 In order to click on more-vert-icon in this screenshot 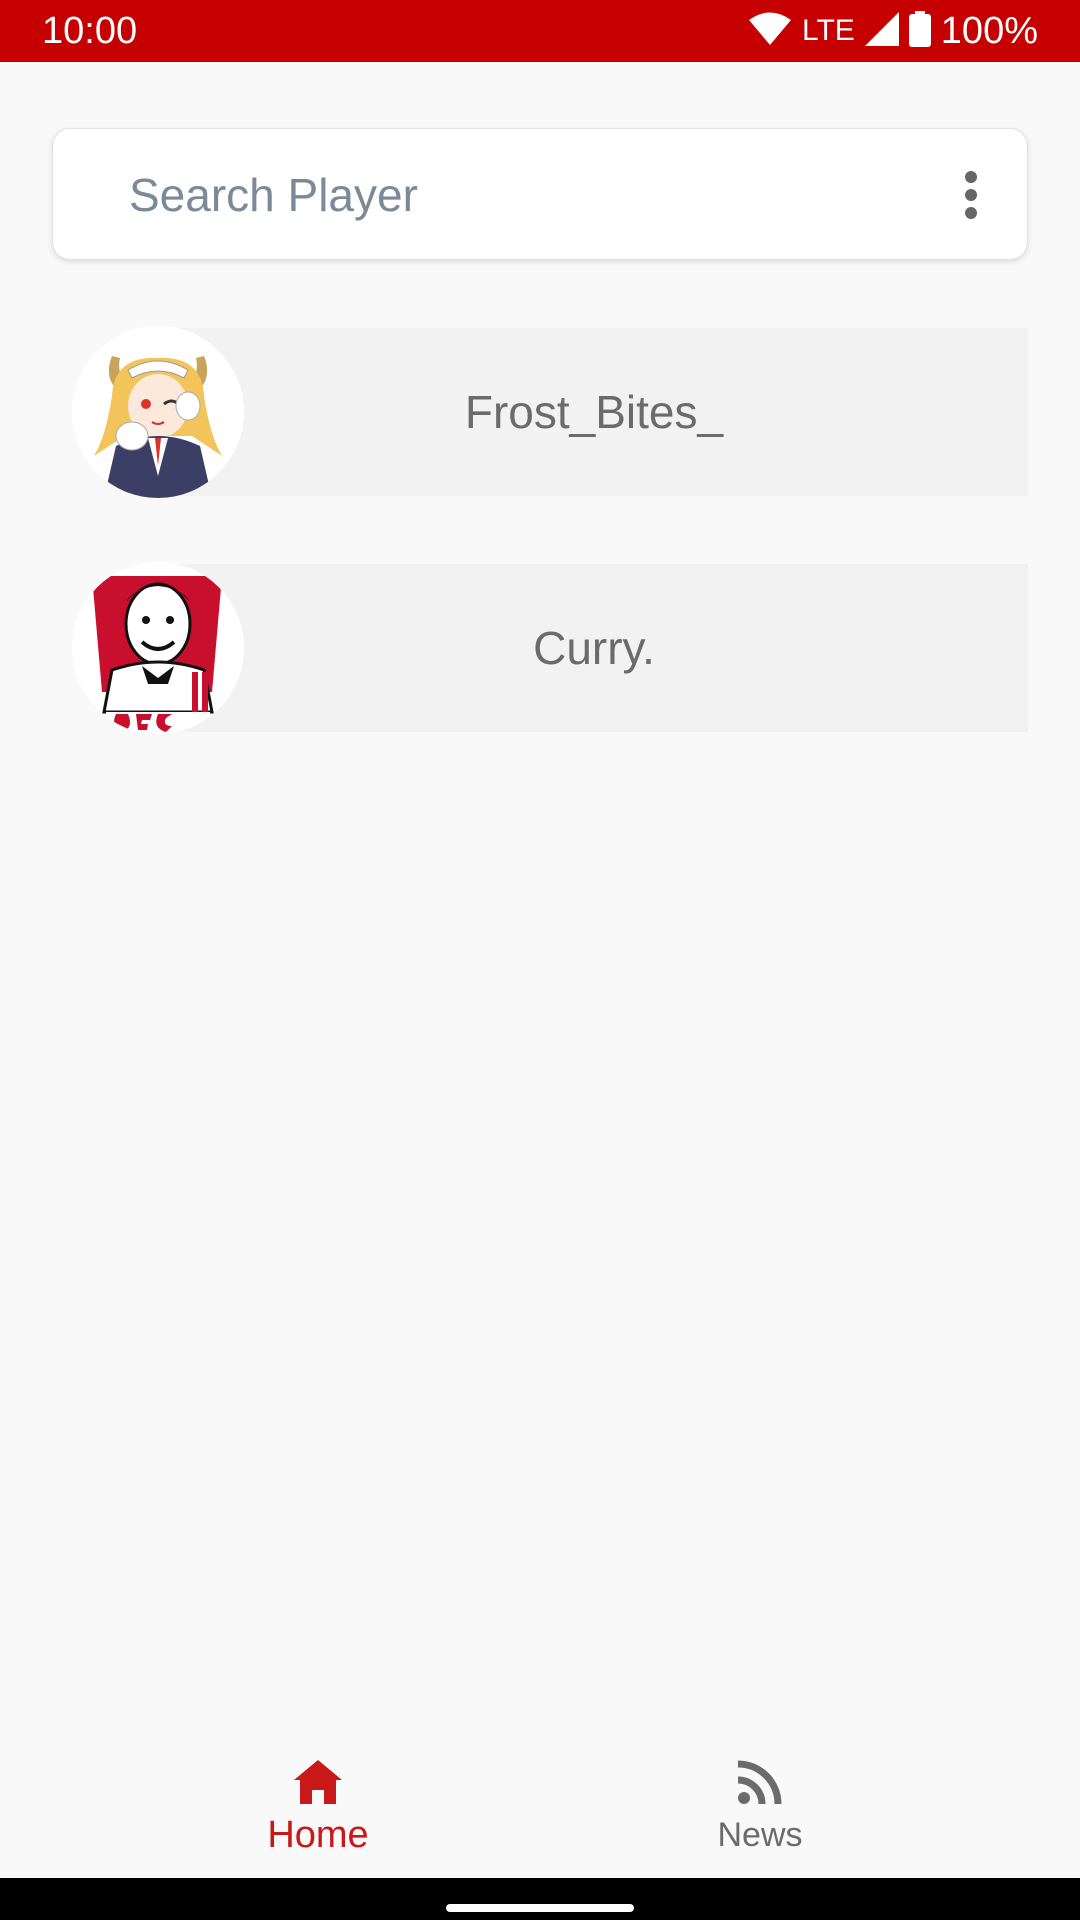, I will do `click(971, 195)`.